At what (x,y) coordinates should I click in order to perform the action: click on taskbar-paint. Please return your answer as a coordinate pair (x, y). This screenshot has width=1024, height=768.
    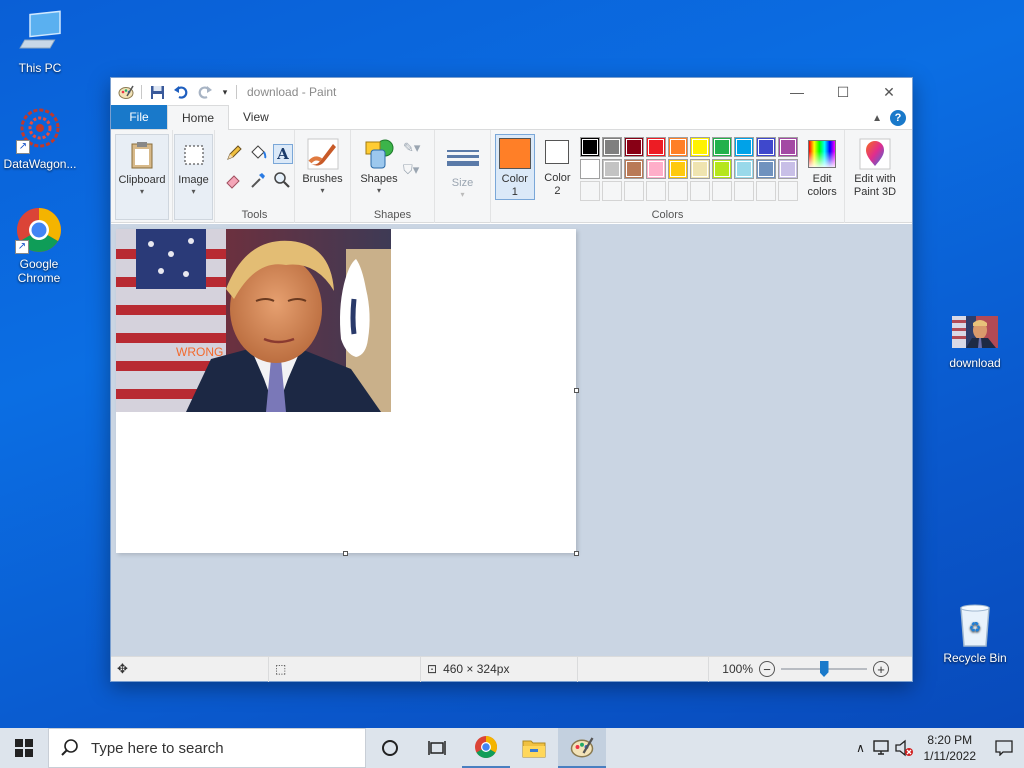
    Looking at the image, I should click on (582, 748).